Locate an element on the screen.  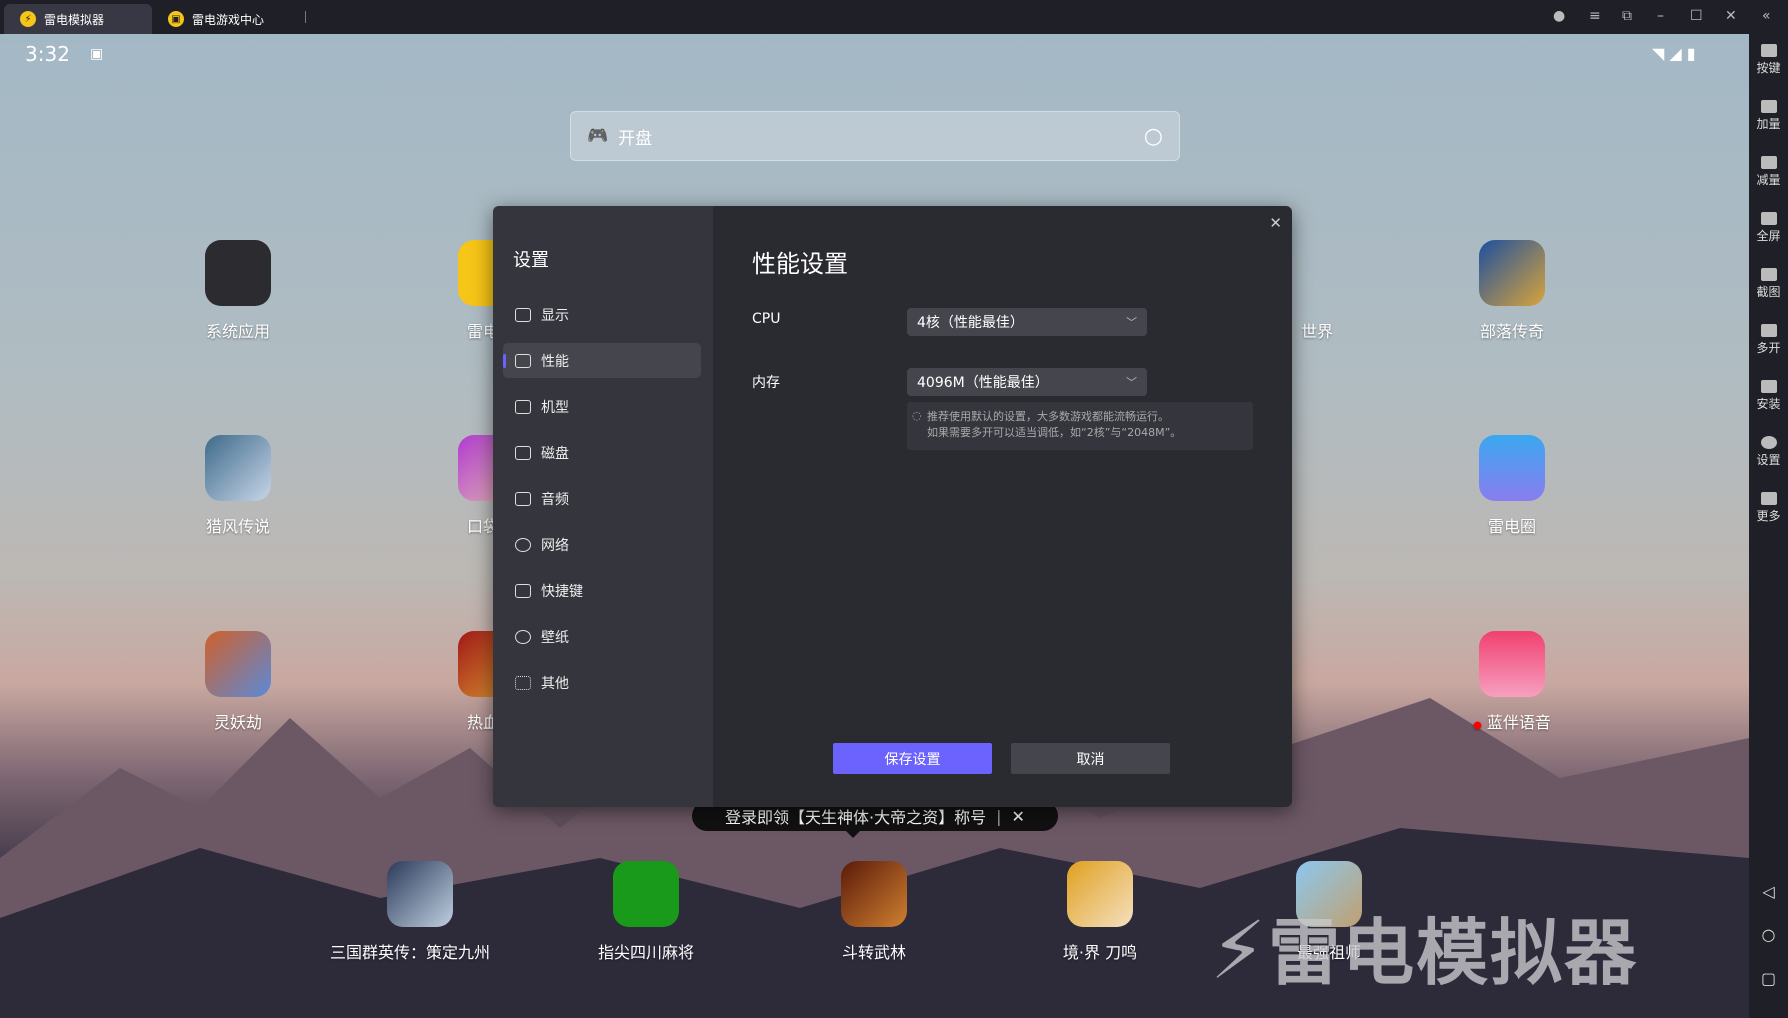
app-lanban: ● 蓝伴语音 is located at coordinates (1512, 682).